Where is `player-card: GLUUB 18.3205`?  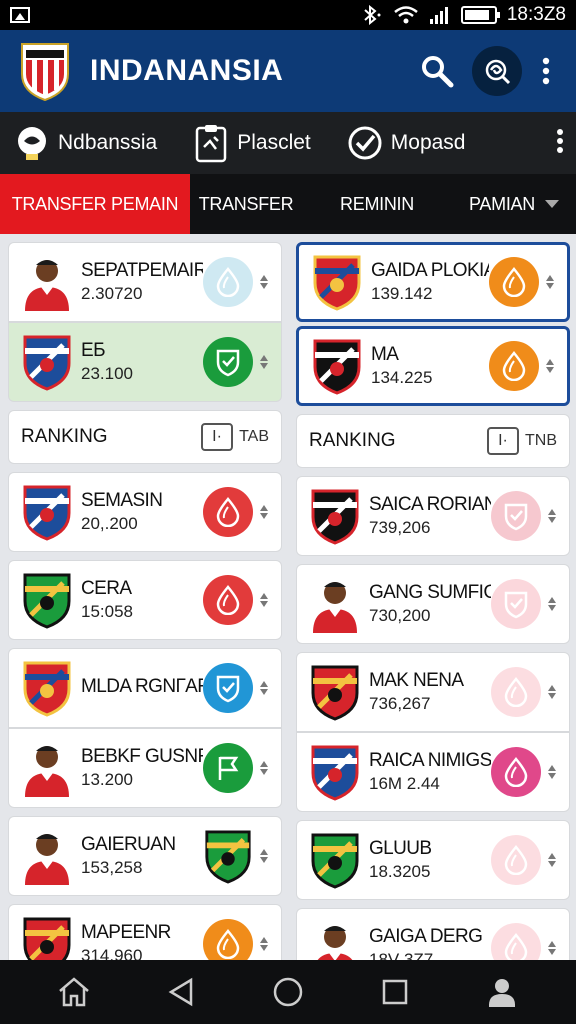 player-card: GLUUB 18.3205 is located at coordinates (433, 860).